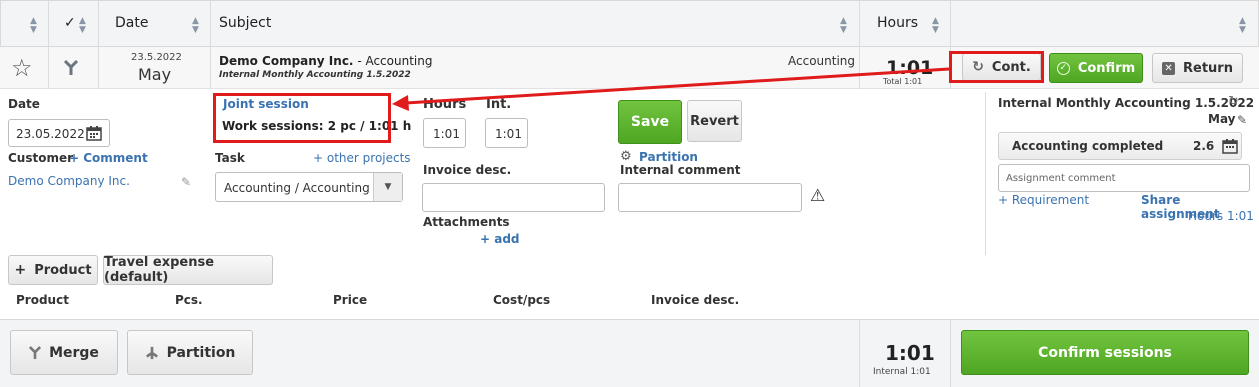  I want to click on save-button: Save, so click(650, 122).